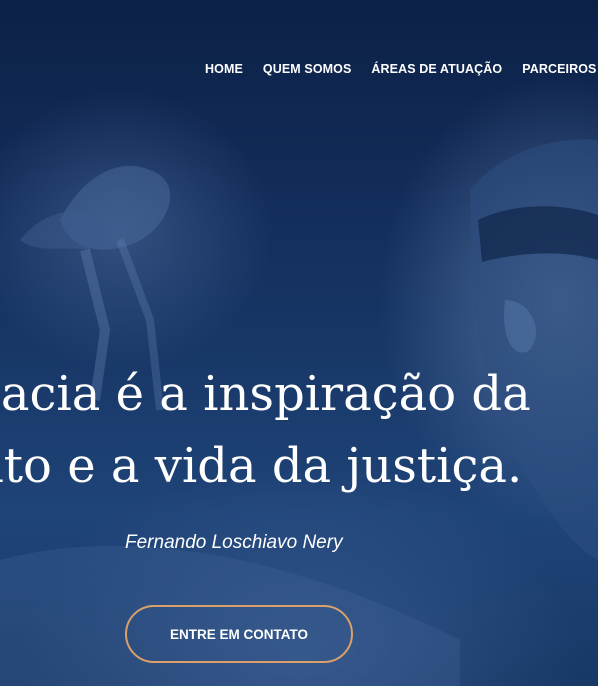 This screenshot has width=598, height=686. I want to click on nav-item-home: HOME, so click(224, 69).